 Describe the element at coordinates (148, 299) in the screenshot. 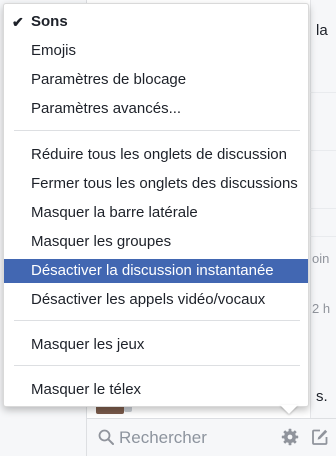

I see `menu-item-label: Désactiver les appels vidéo/vocaux` at that location.